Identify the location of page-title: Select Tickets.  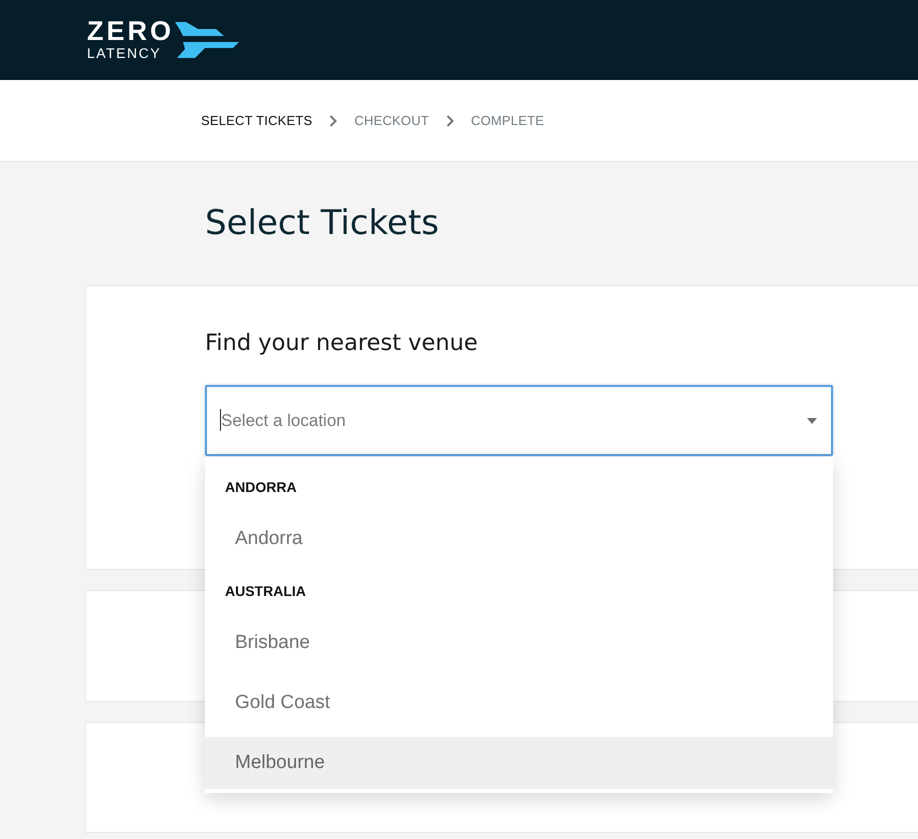
(322, 223).